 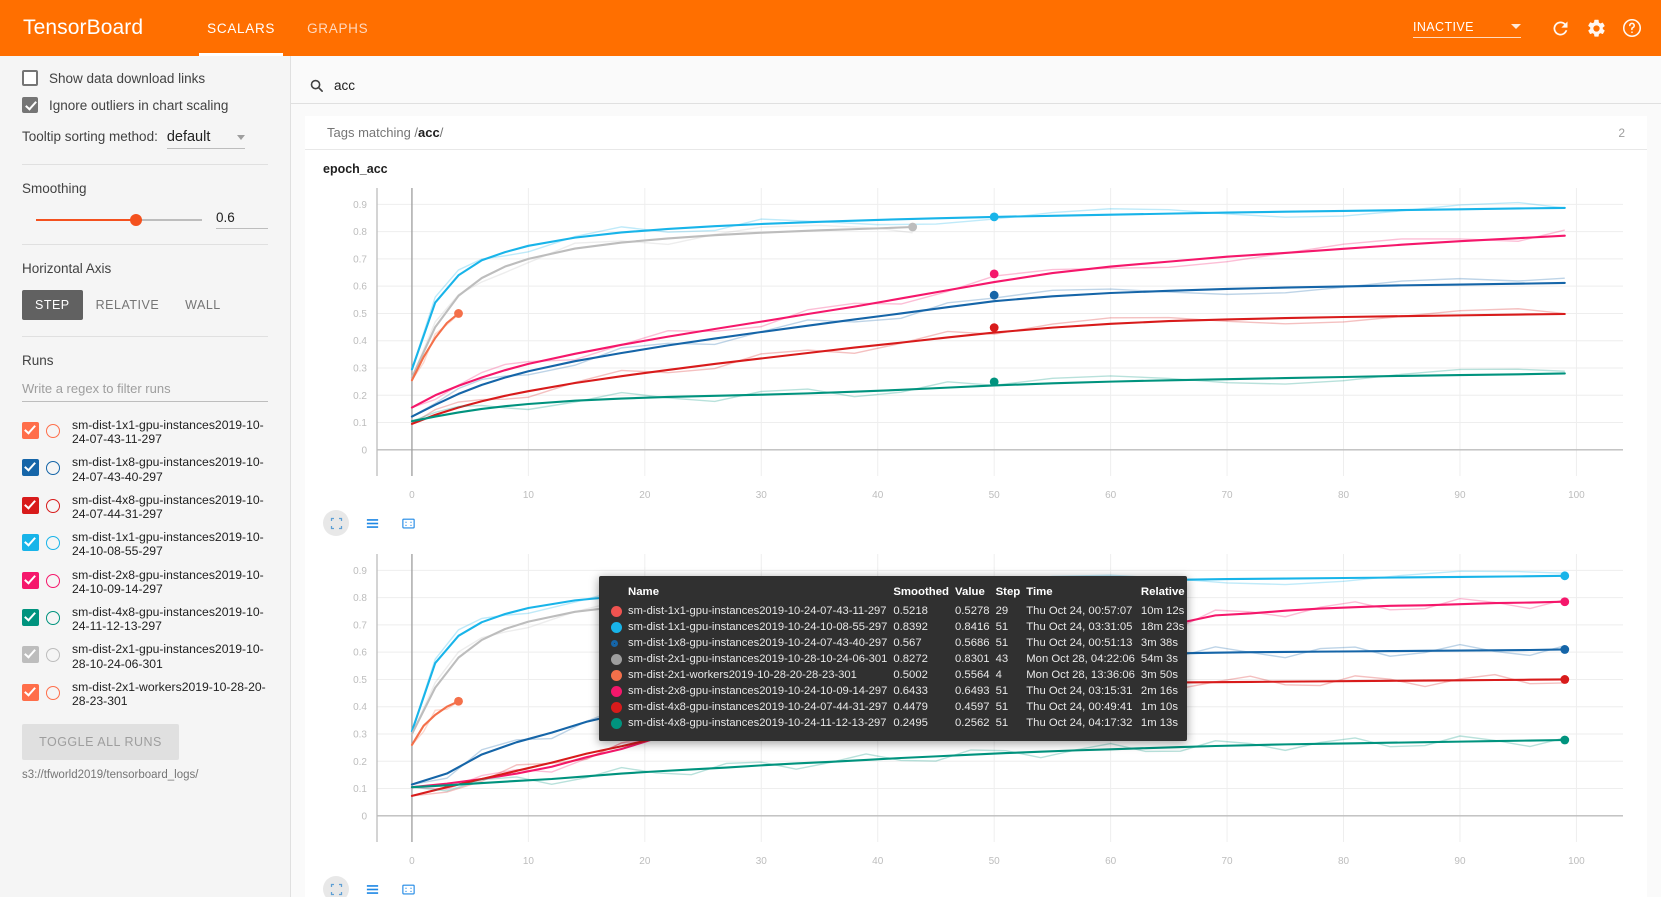 I want to click on show-download-links-row: Show data download links, so click(x=145, y=78).